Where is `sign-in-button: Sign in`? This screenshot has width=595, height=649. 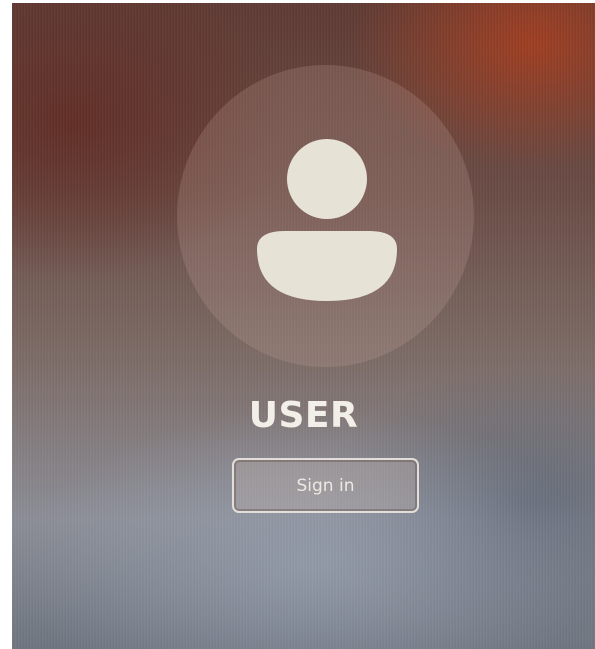 sign-in-button: Sign in is located at coordinates (325, 485).